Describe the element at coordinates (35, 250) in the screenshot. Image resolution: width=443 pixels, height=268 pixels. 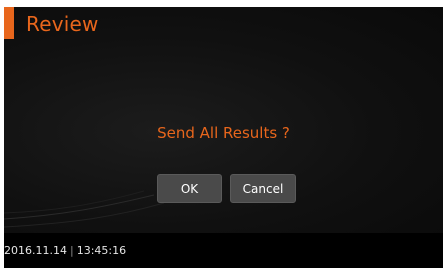
I see `date-text: 2016.11.14` at that location.